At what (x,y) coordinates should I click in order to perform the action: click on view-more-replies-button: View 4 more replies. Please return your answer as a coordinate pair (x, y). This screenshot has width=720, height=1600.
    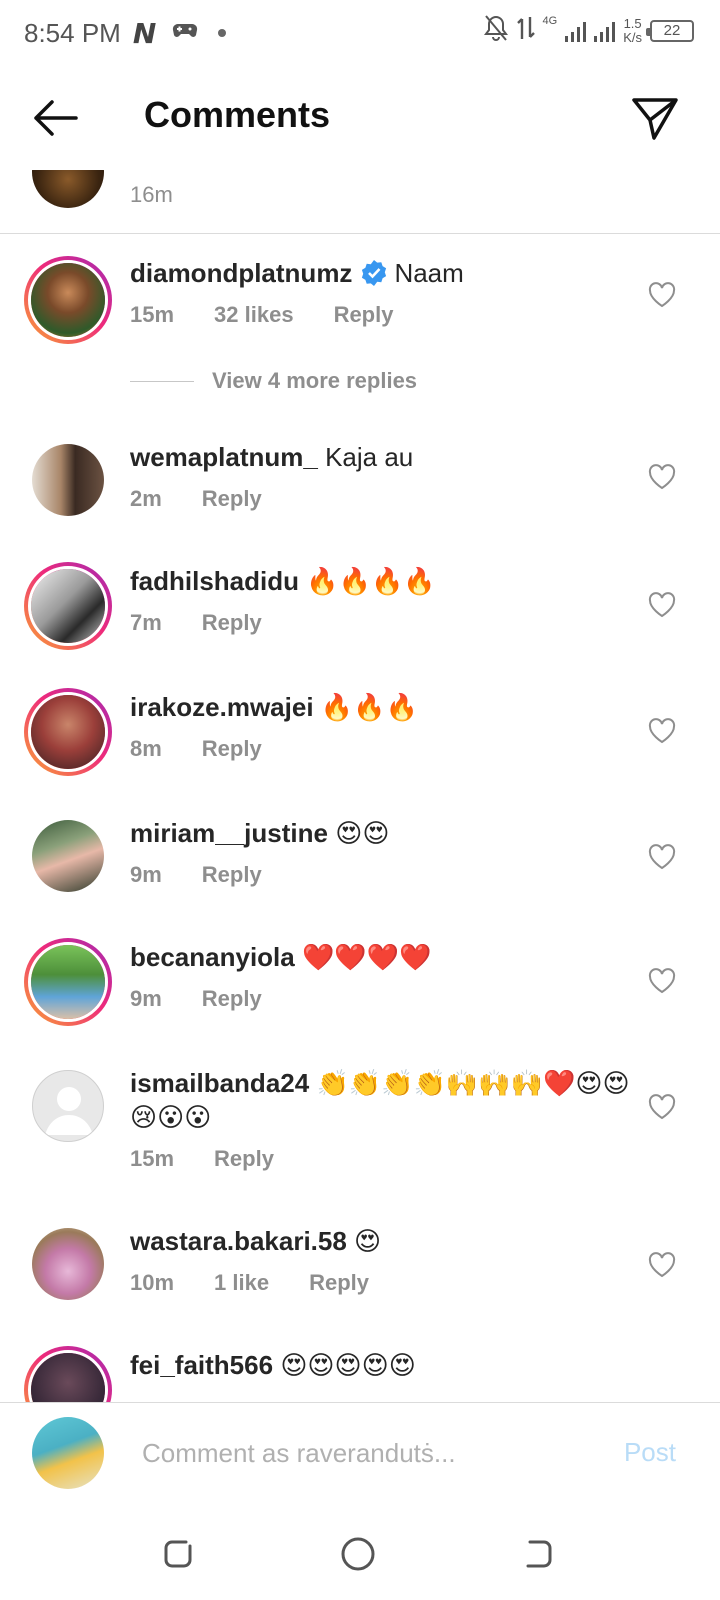
    Looking at the image, I should click on (273, 381).